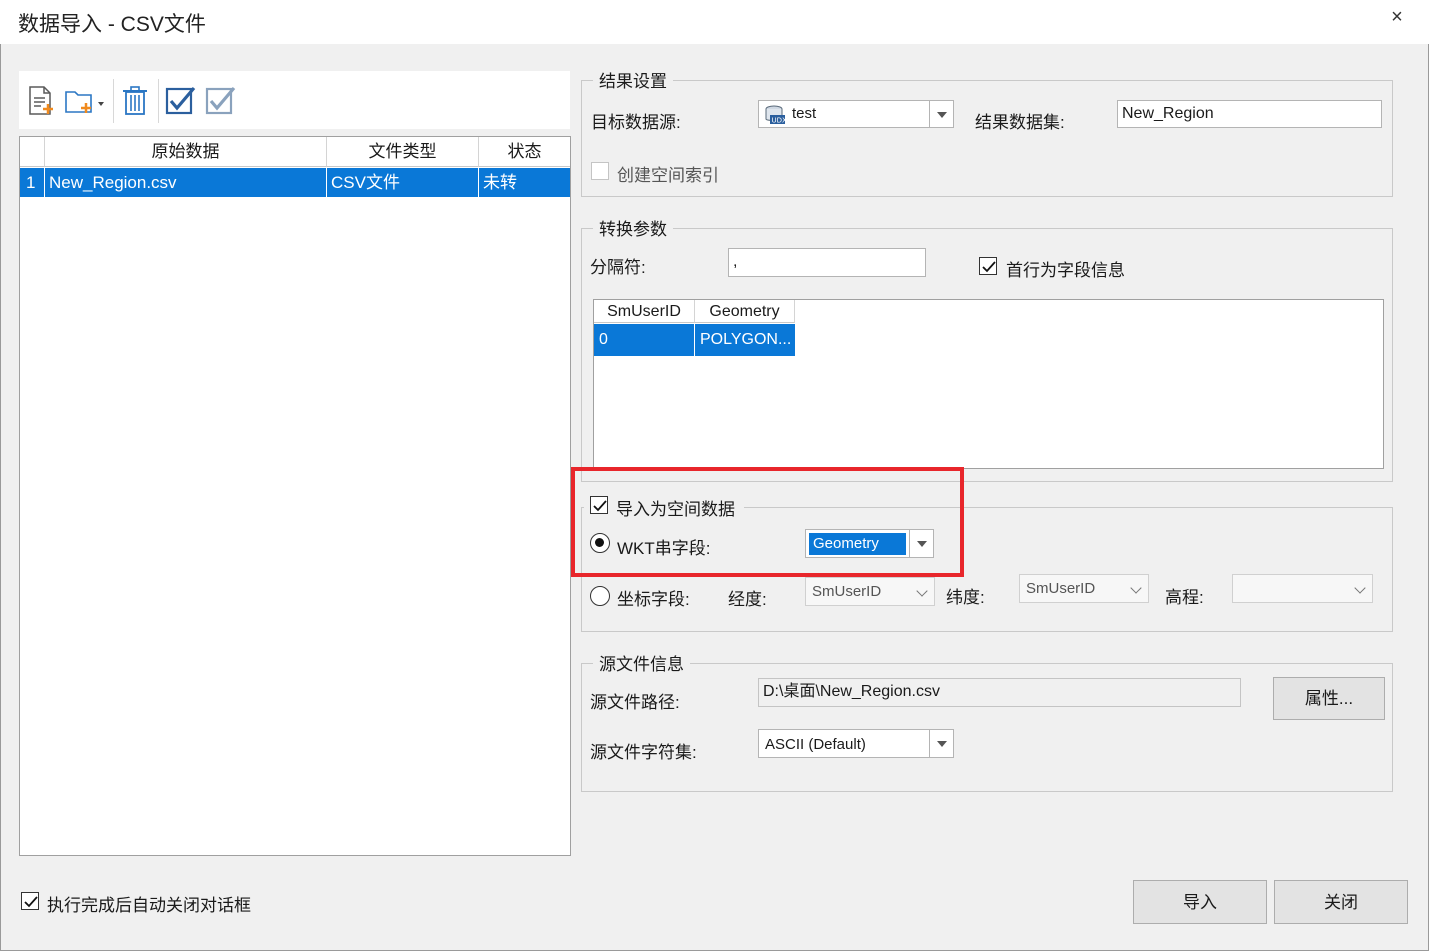  Describe the element at coordinates (603, 339) in the screenshot. I see `preview-cell-id: 0` at that location.